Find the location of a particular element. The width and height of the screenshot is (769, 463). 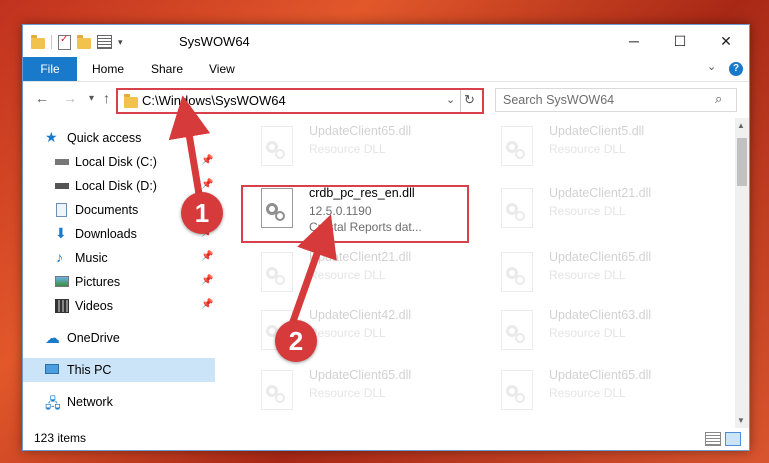

annotation-arrows is located at coordinates (252, 214).